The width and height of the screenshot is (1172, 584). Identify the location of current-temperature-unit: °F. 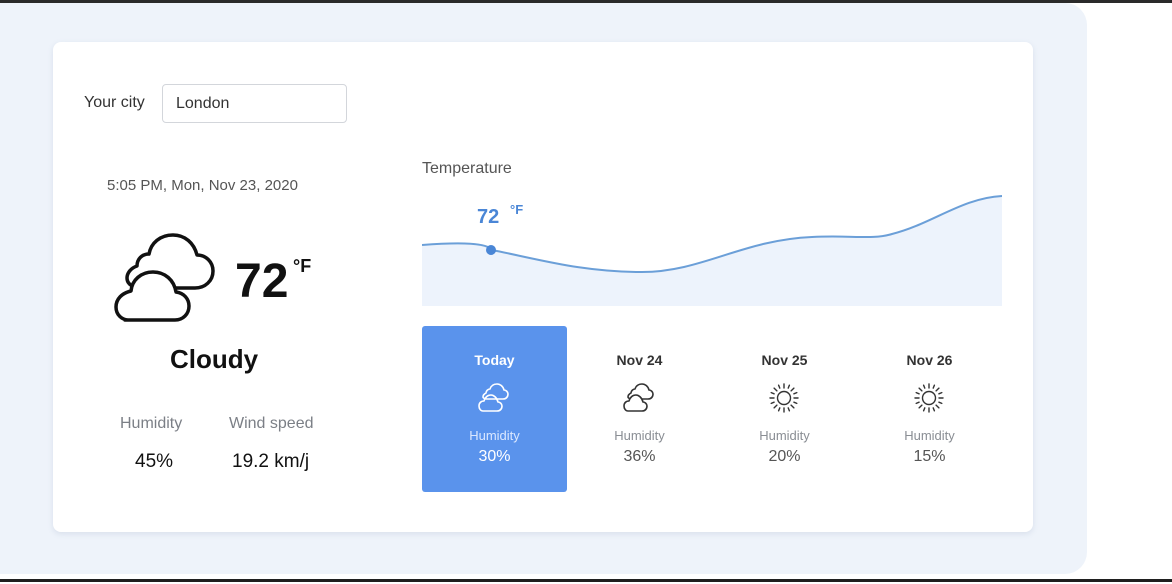
(302, 266).